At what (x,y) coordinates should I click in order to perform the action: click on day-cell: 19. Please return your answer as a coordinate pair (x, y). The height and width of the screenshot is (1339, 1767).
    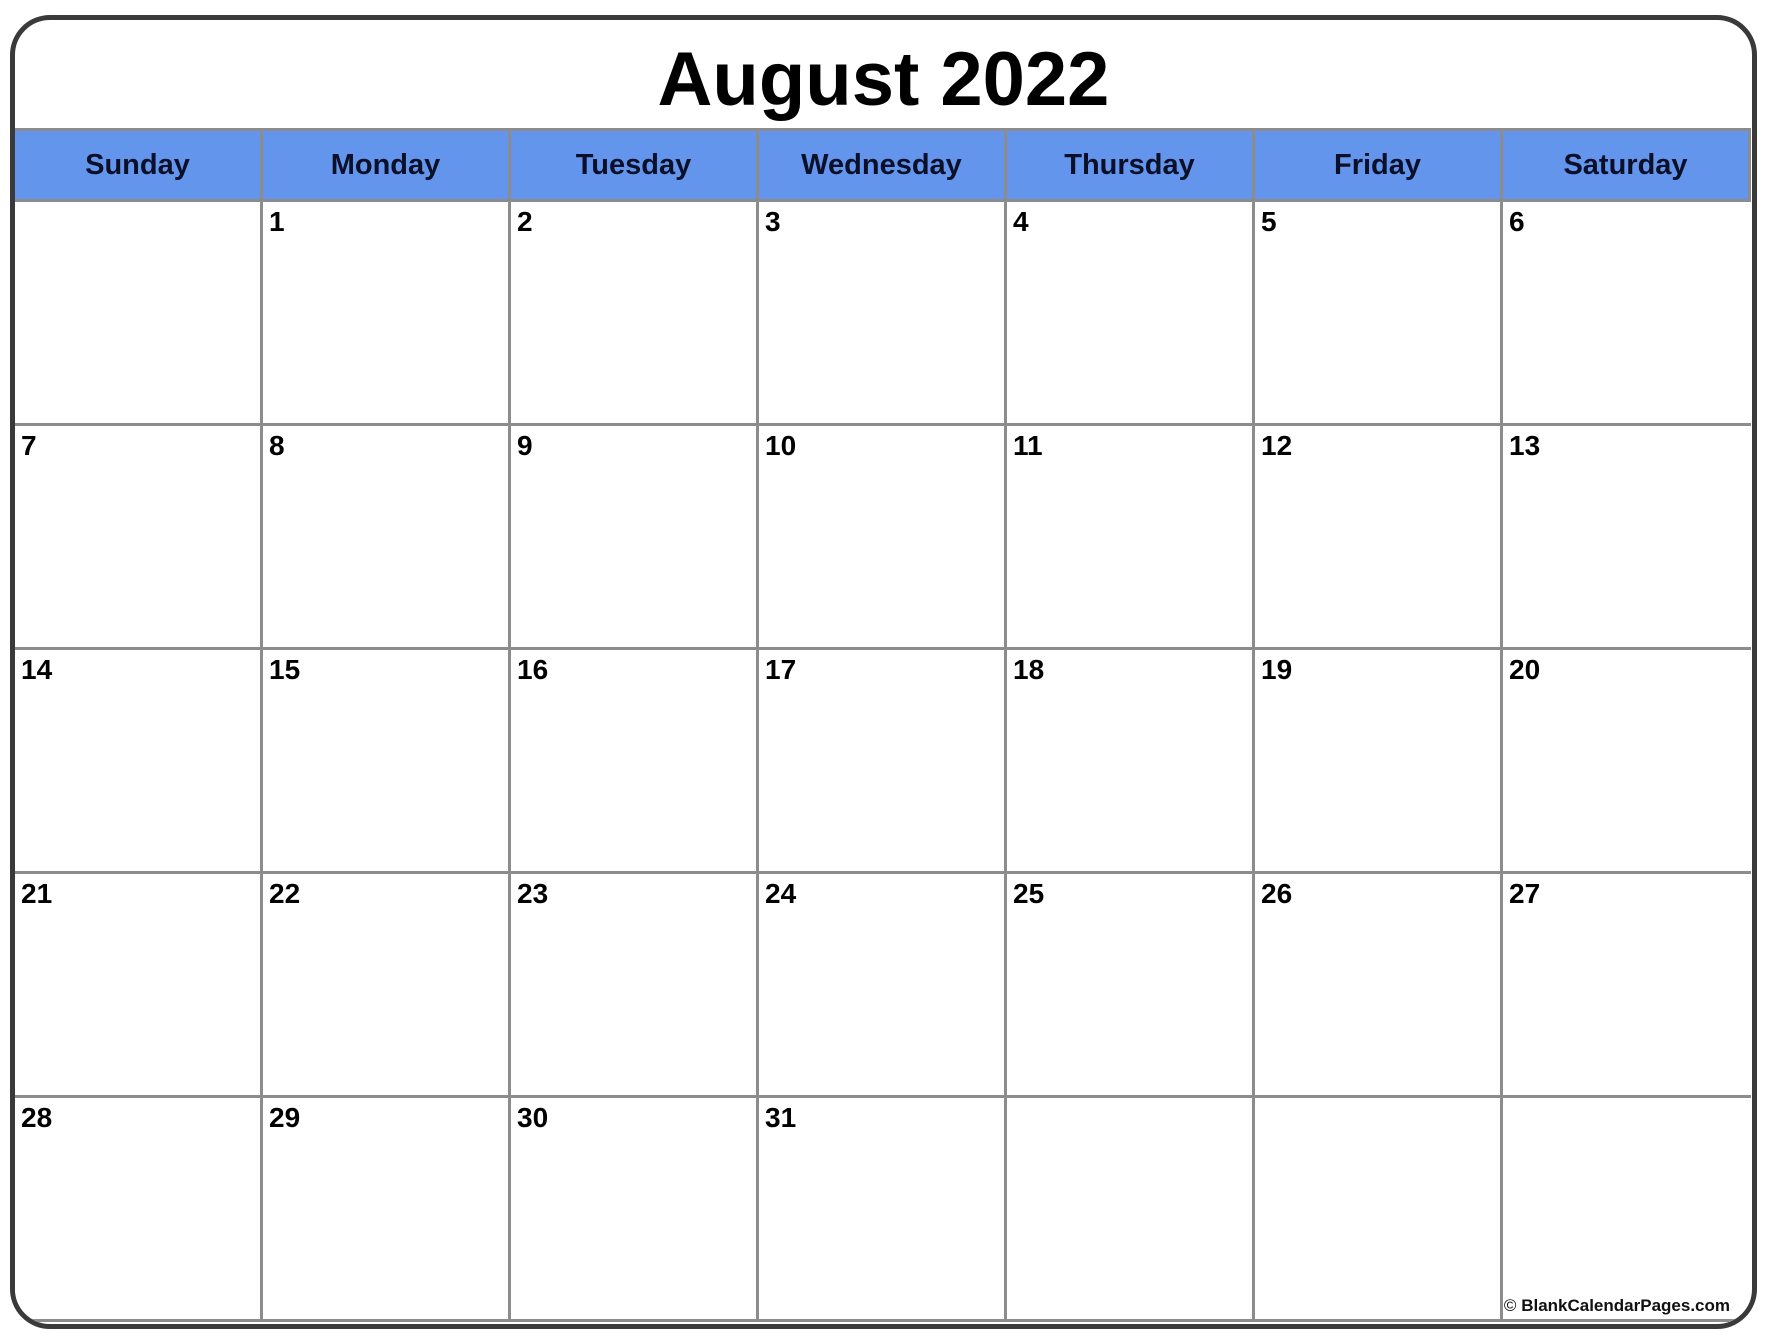
    Looking at the image, I should click on (1379, 762).